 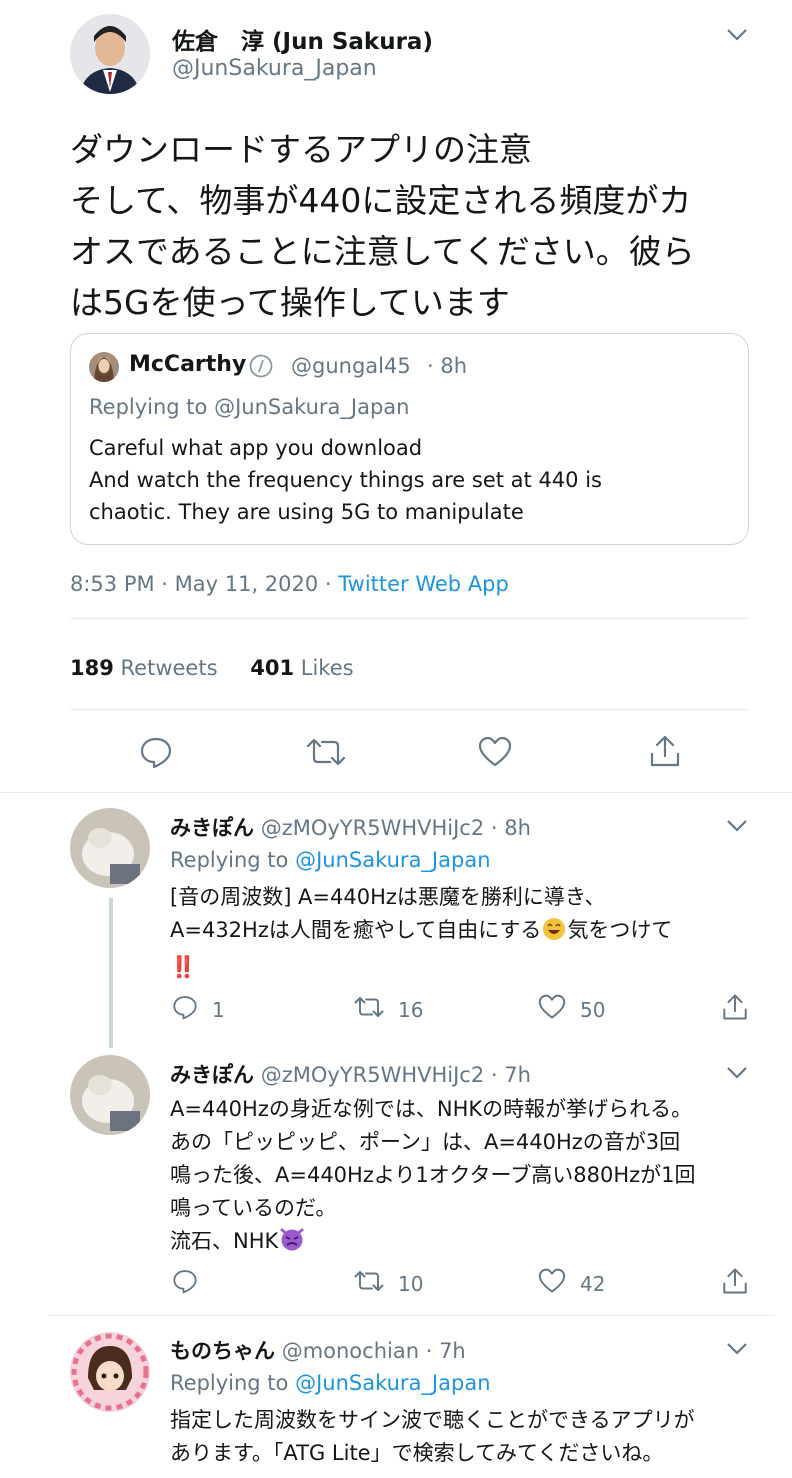 I want to click on reply-action-reply: 1, so click(x=198, y=1009).